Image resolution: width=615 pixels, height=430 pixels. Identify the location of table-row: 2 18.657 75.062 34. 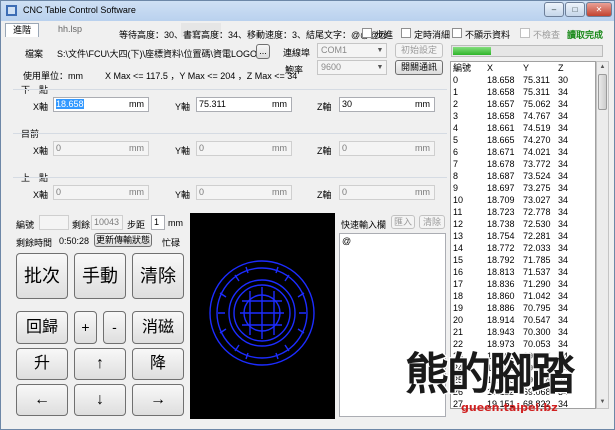
(523, 104).